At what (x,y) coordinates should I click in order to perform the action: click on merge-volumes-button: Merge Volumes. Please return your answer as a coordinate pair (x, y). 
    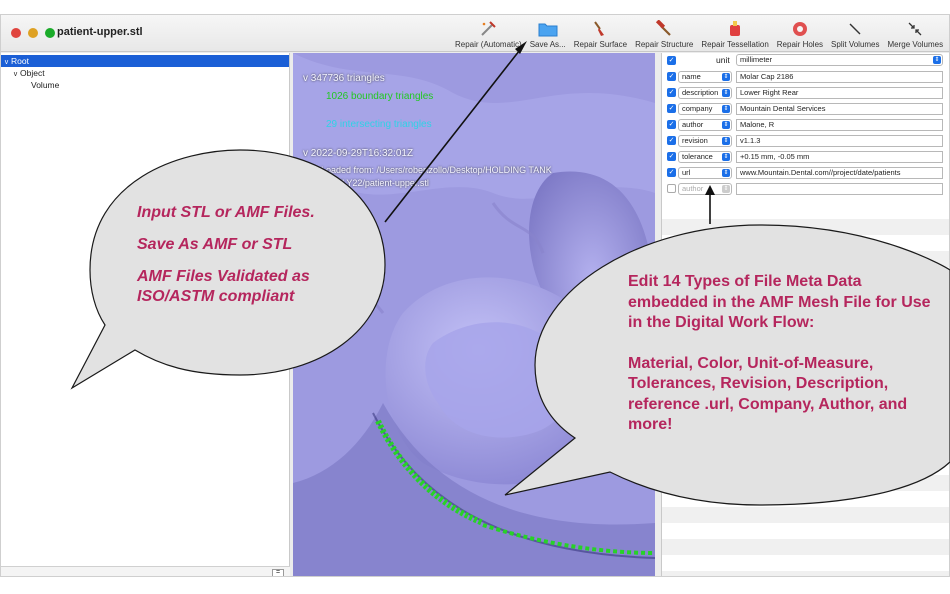
    Looking at the image, I should click on (916, 34).